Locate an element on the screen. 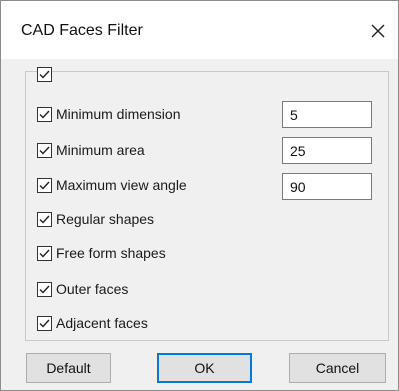  regular-shapes-label: Regular shapes is located at coordinates (105, 219).